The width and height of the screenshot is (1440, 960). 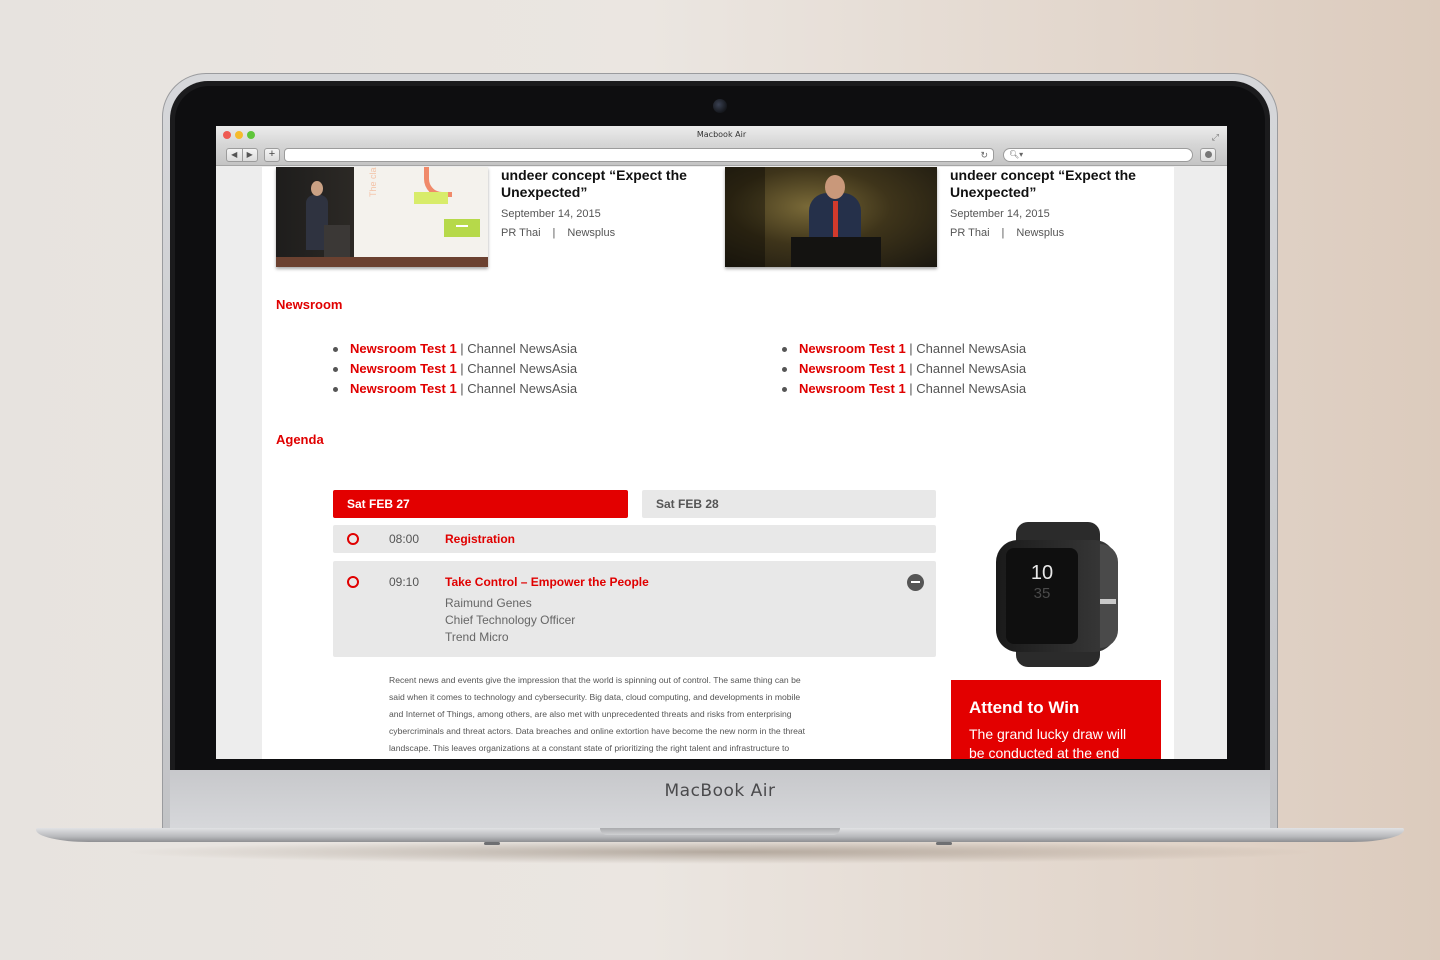 What do you see at coordinates (1016, 154) in the screenshot?
I see `search-icon: 🔍︎▾` at bounding box center [1016, 154].